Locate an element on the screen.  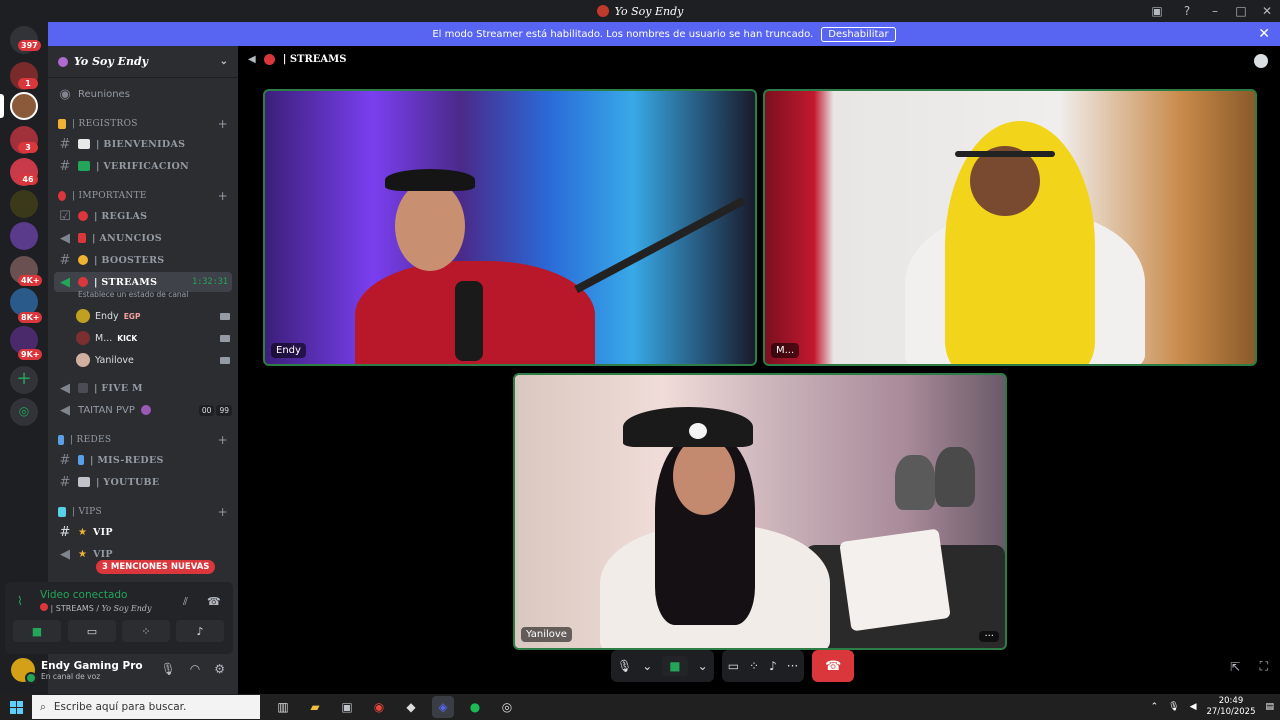
close-window-button: ✕ is located at coordinates (1267, 11).